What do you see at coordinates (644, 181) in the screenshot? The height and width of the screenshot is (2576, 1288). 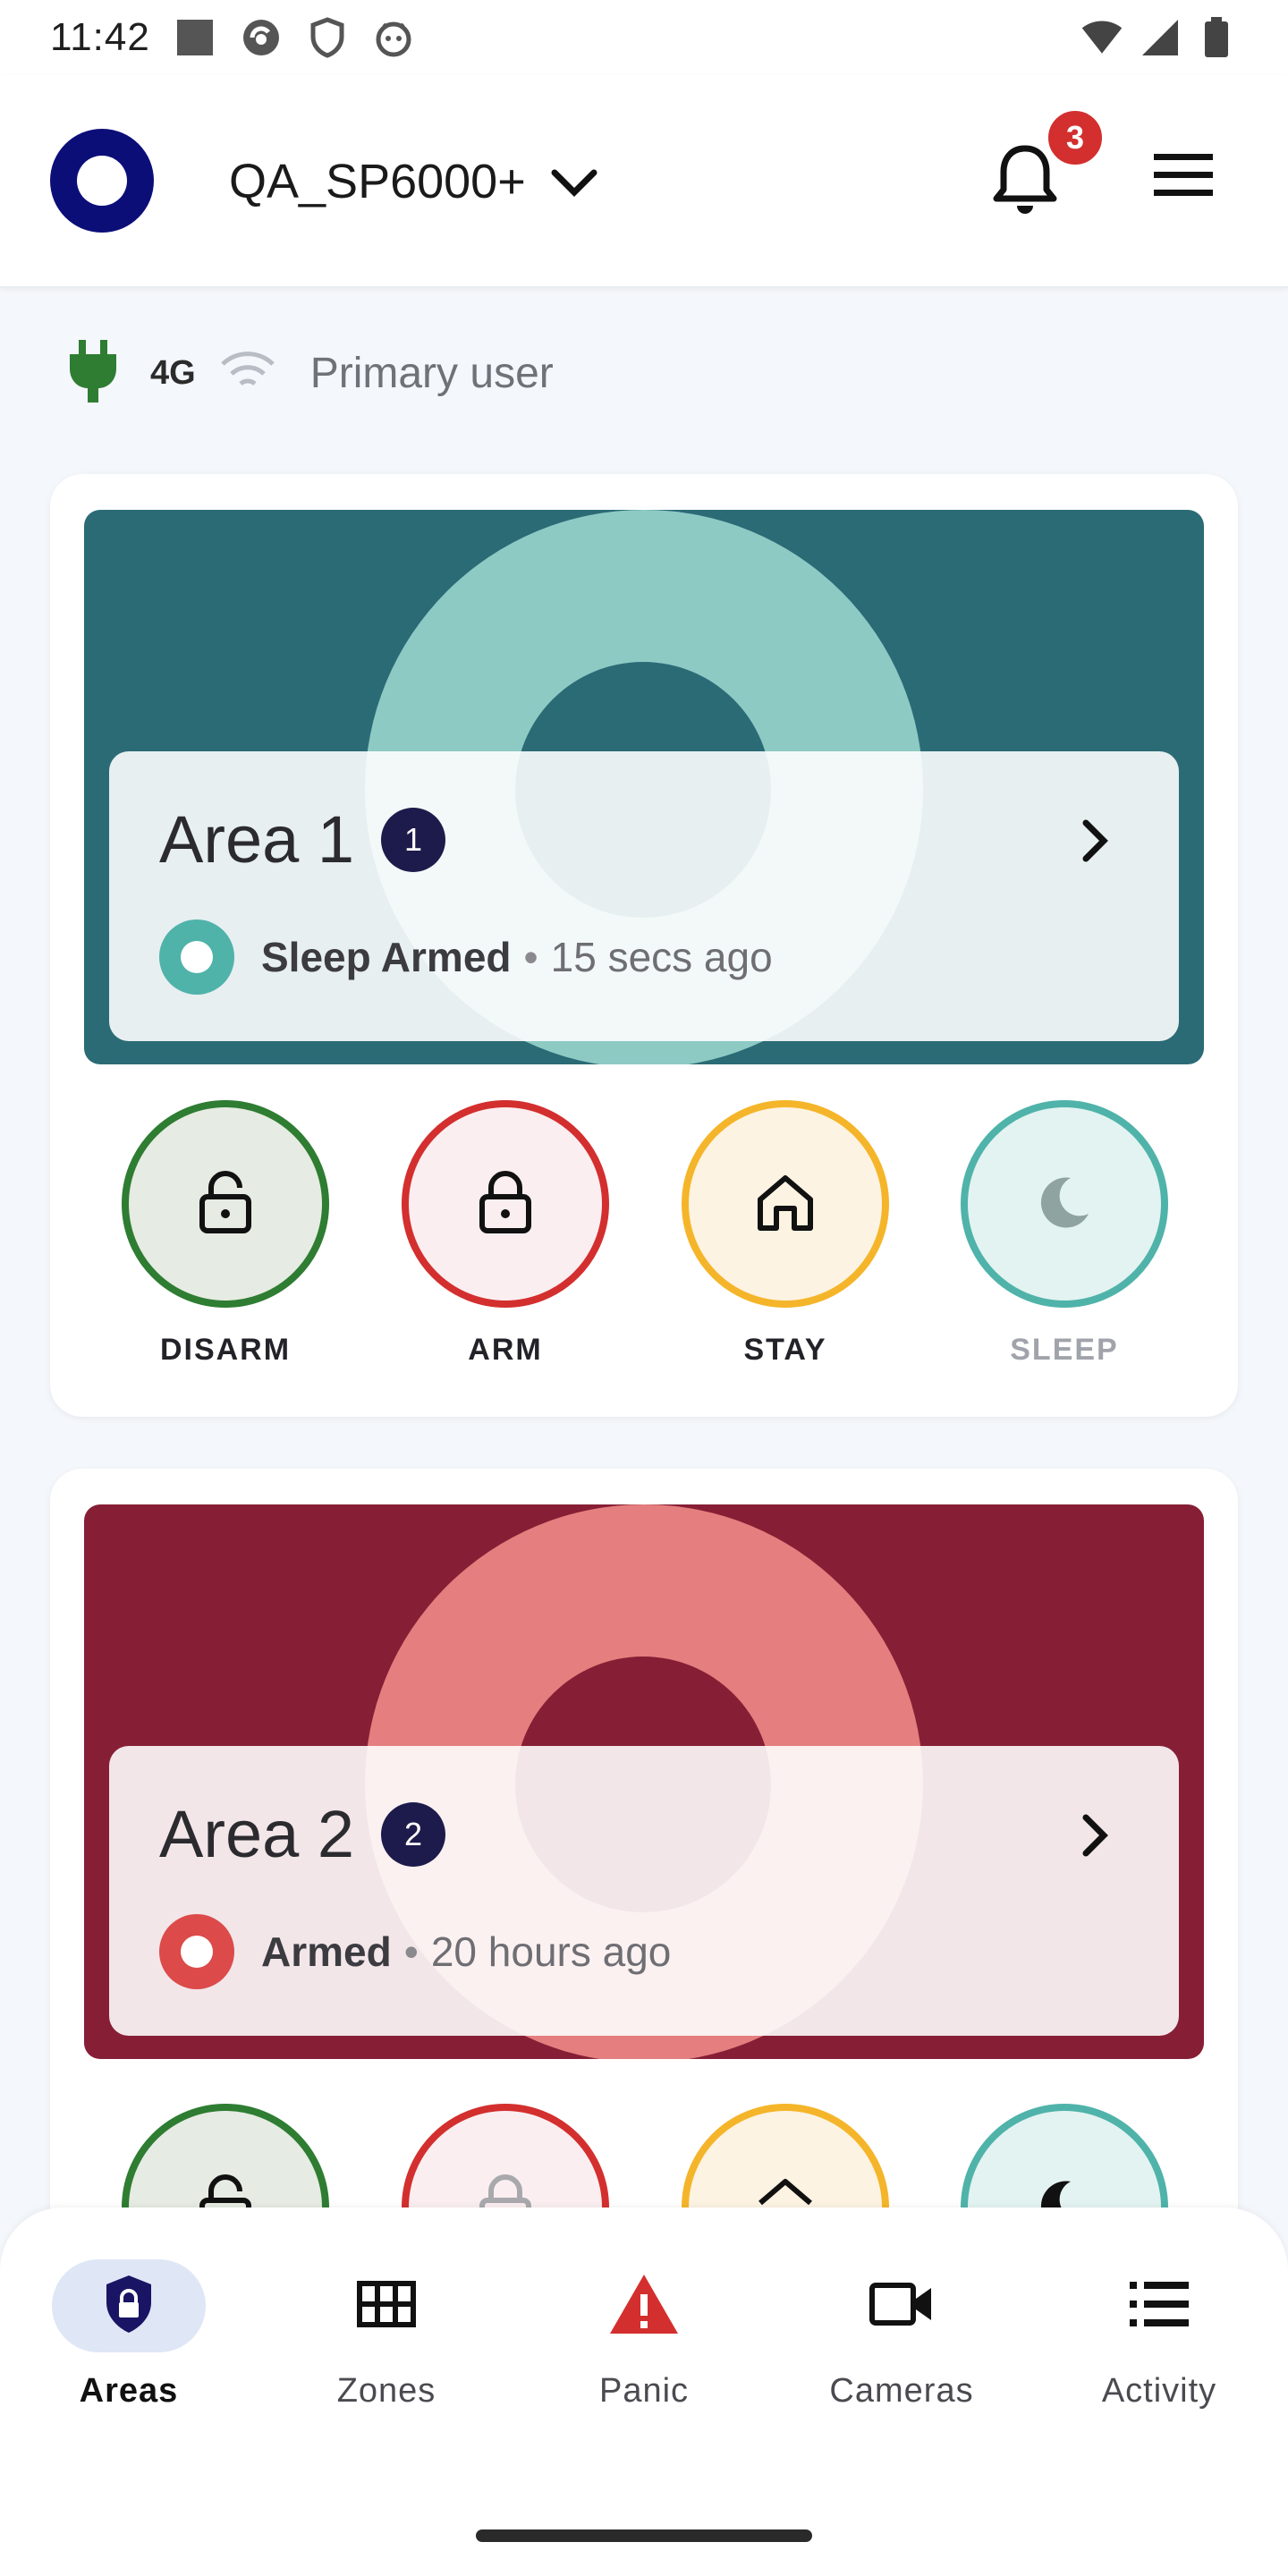 I see `app-header: QA_SP6000+` at bounding box center [644, 181].